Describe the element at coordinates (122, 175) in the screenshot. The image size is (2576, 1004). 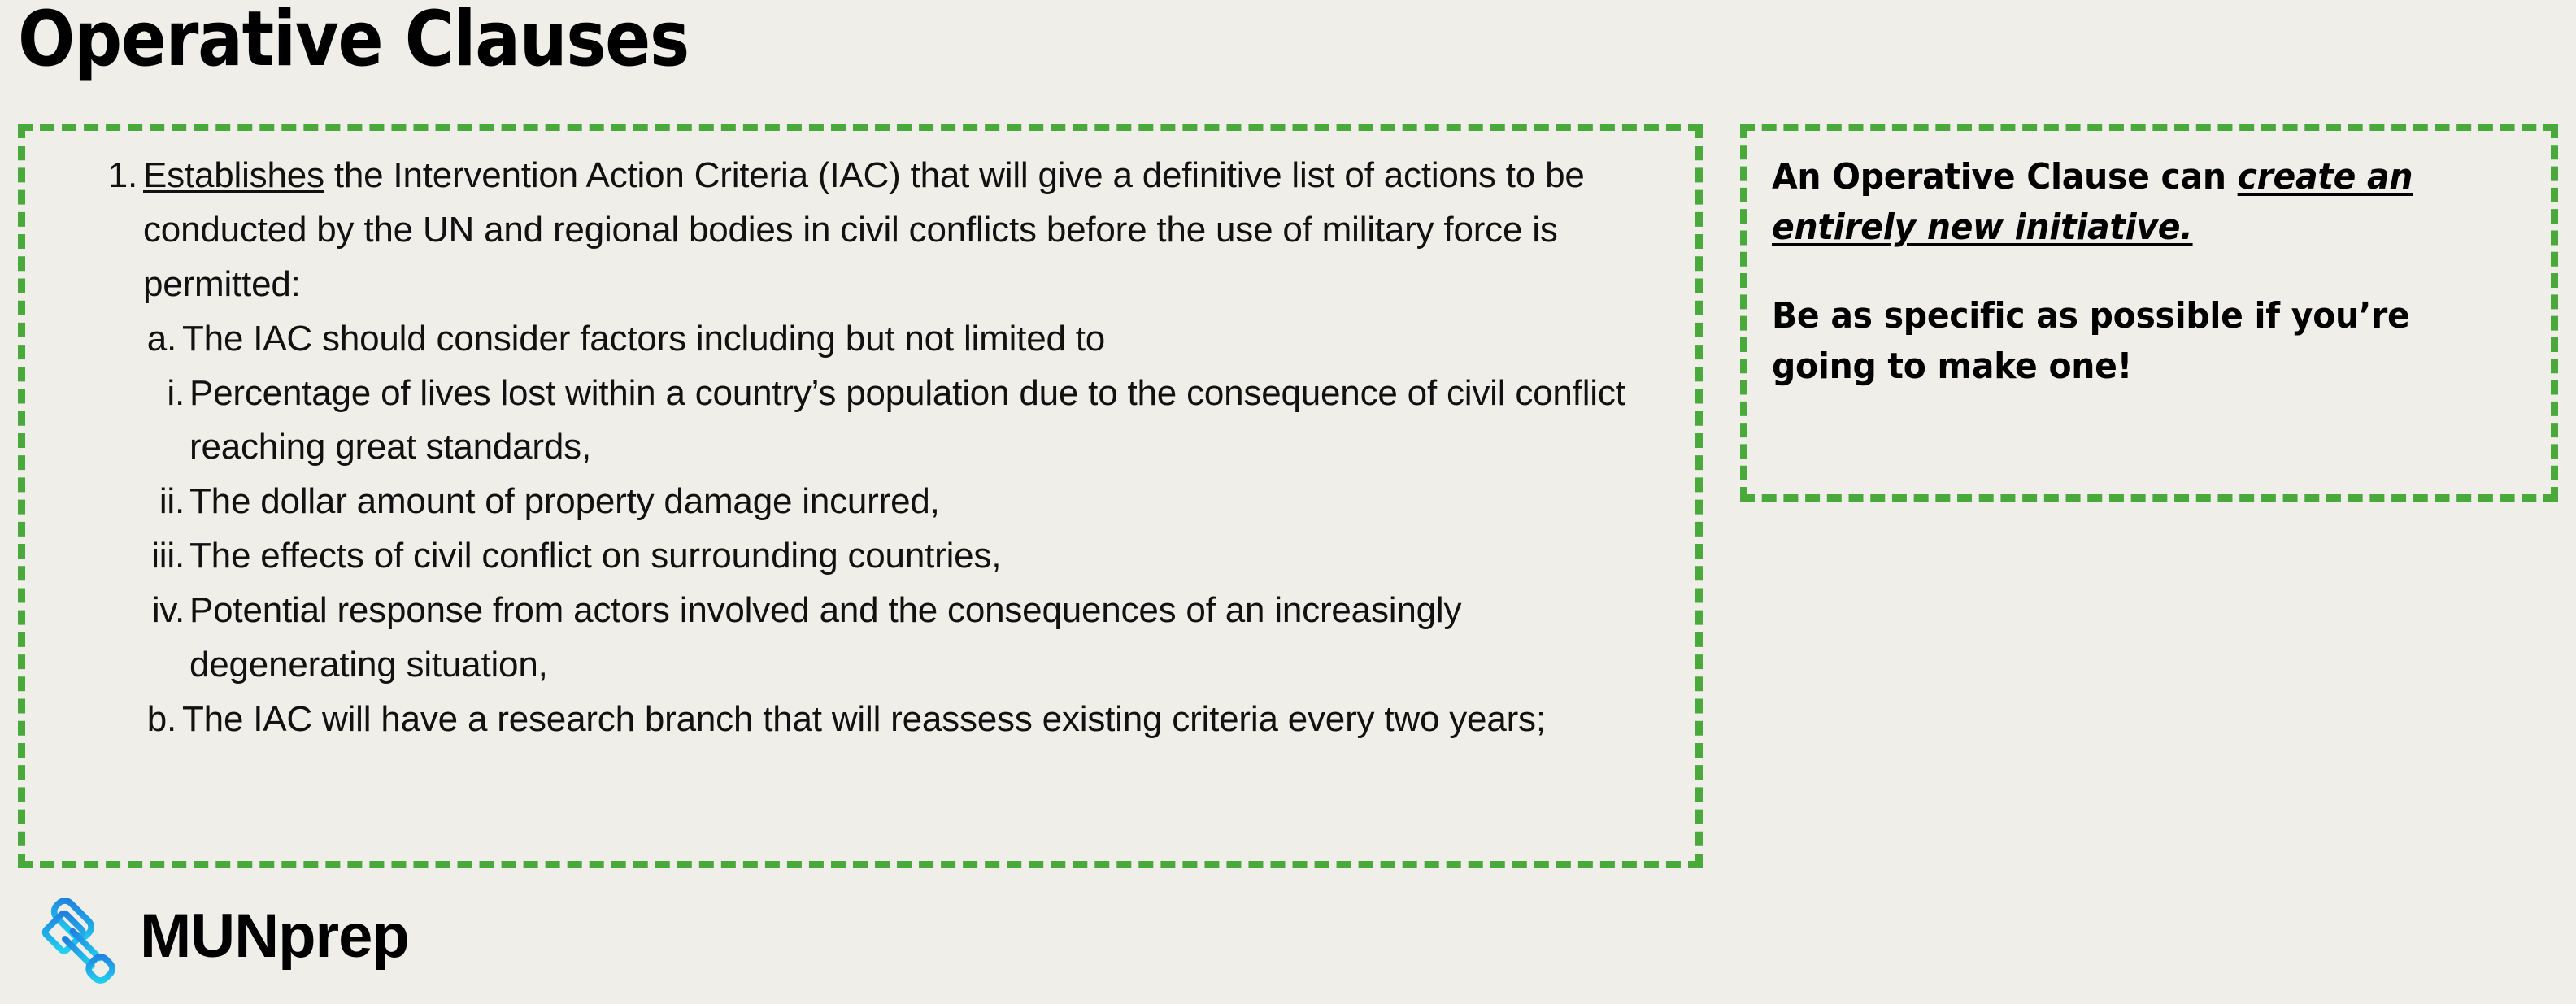
I see `list-marker: 1.` at that location.